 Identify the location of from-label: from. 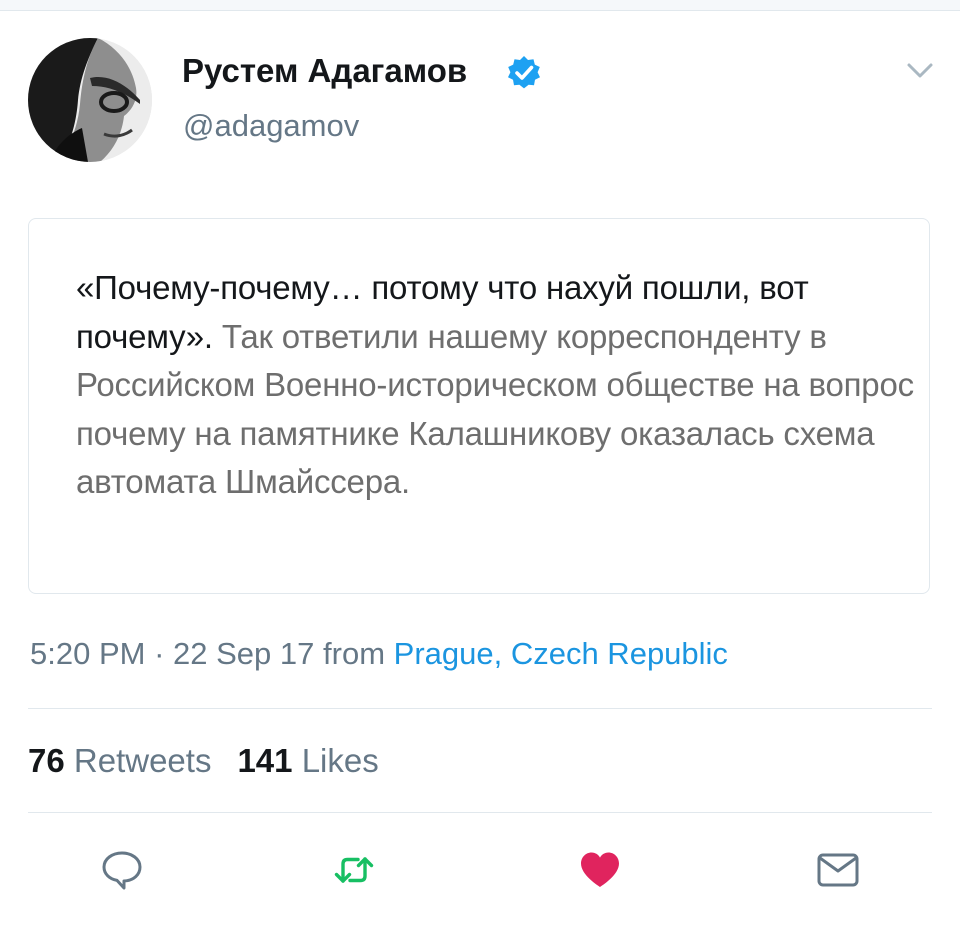
(354, 653).